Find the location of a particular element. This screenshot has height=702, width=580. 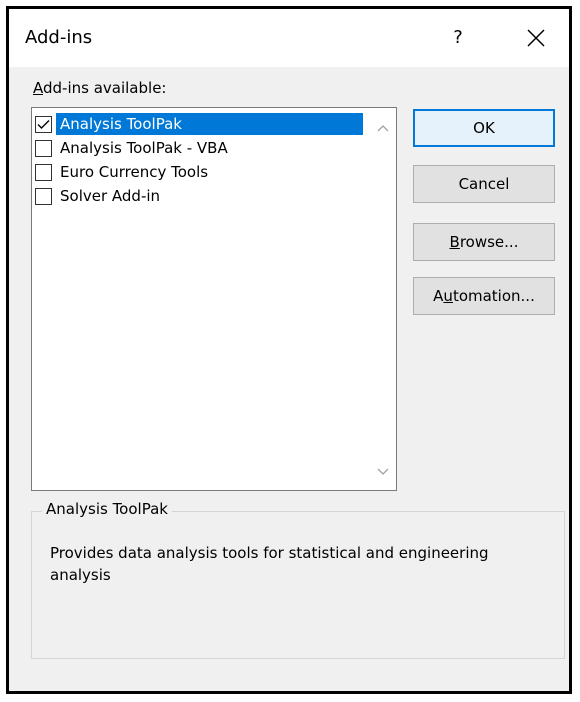

scroll-up-arrow is located at coordinates (383, 128).